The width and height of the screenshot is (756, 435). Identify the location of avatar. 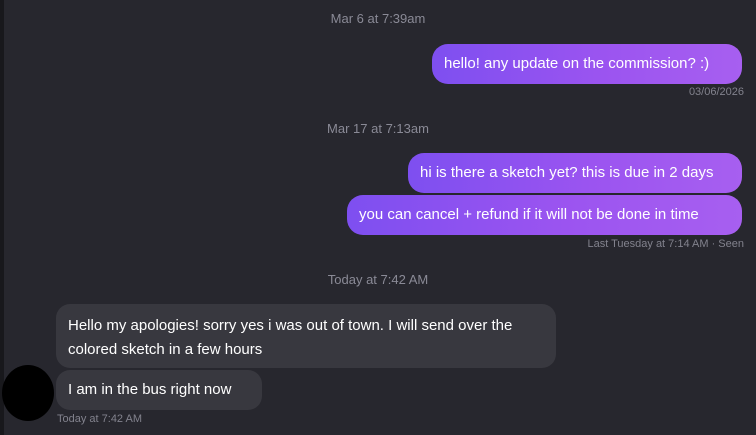
(28, 393).